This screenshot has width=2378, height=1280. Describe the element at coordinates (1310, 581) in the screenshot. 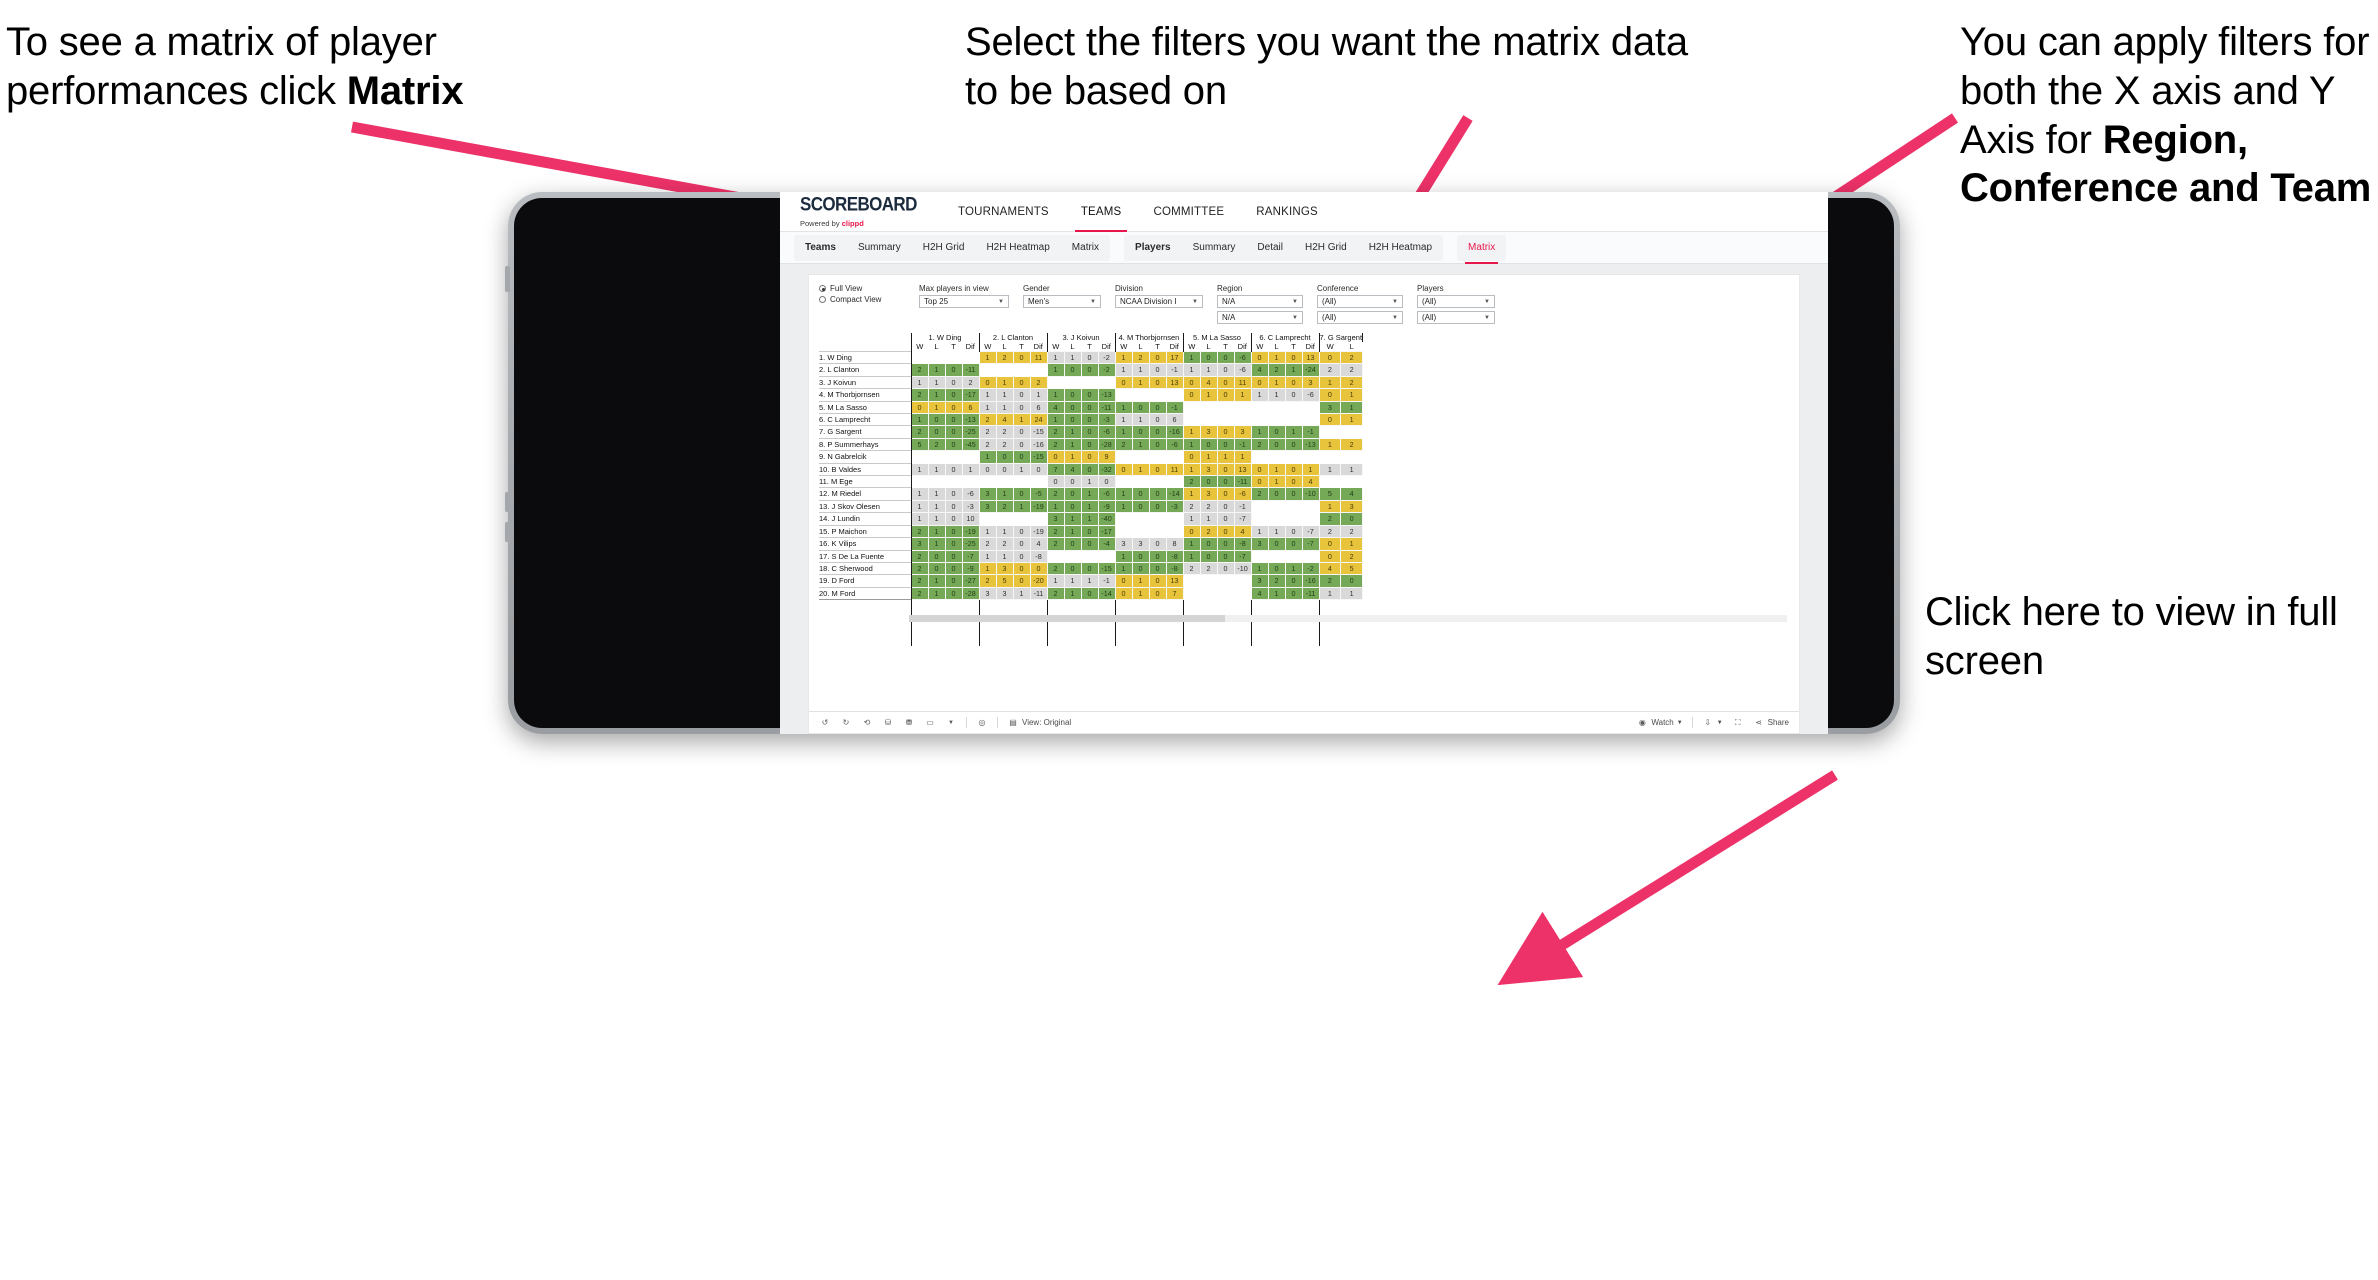

I see `matrix-cell: -16` at that location.